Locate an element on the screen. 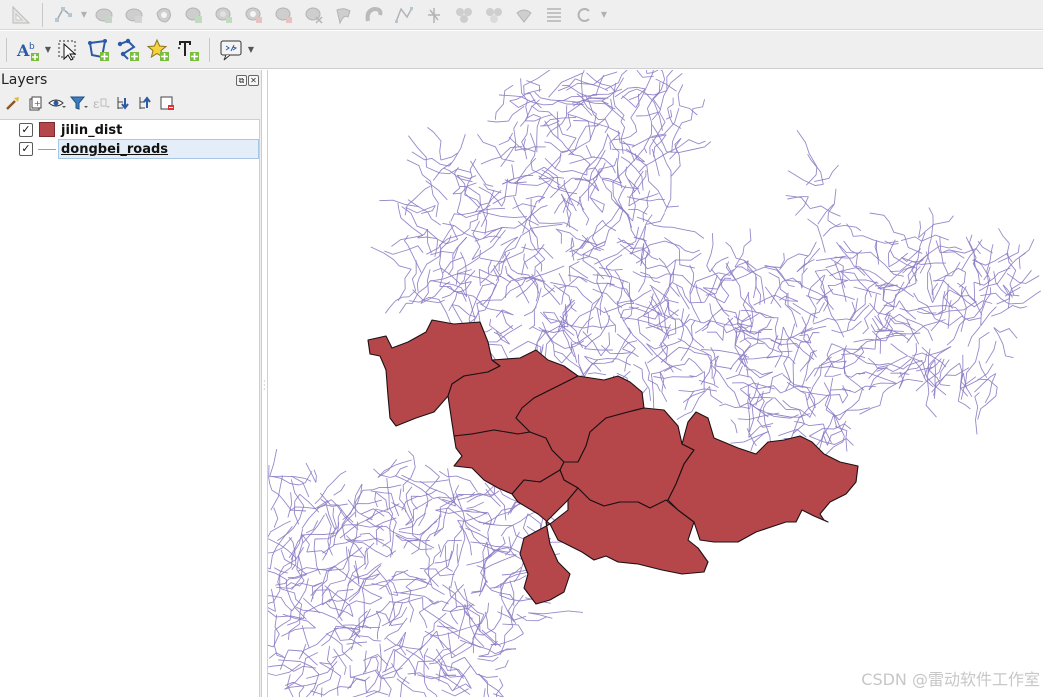 Image resolution: width=1043 pixels, height=697 pixels. fill-ring-icon is located at coordinates (224, 15).